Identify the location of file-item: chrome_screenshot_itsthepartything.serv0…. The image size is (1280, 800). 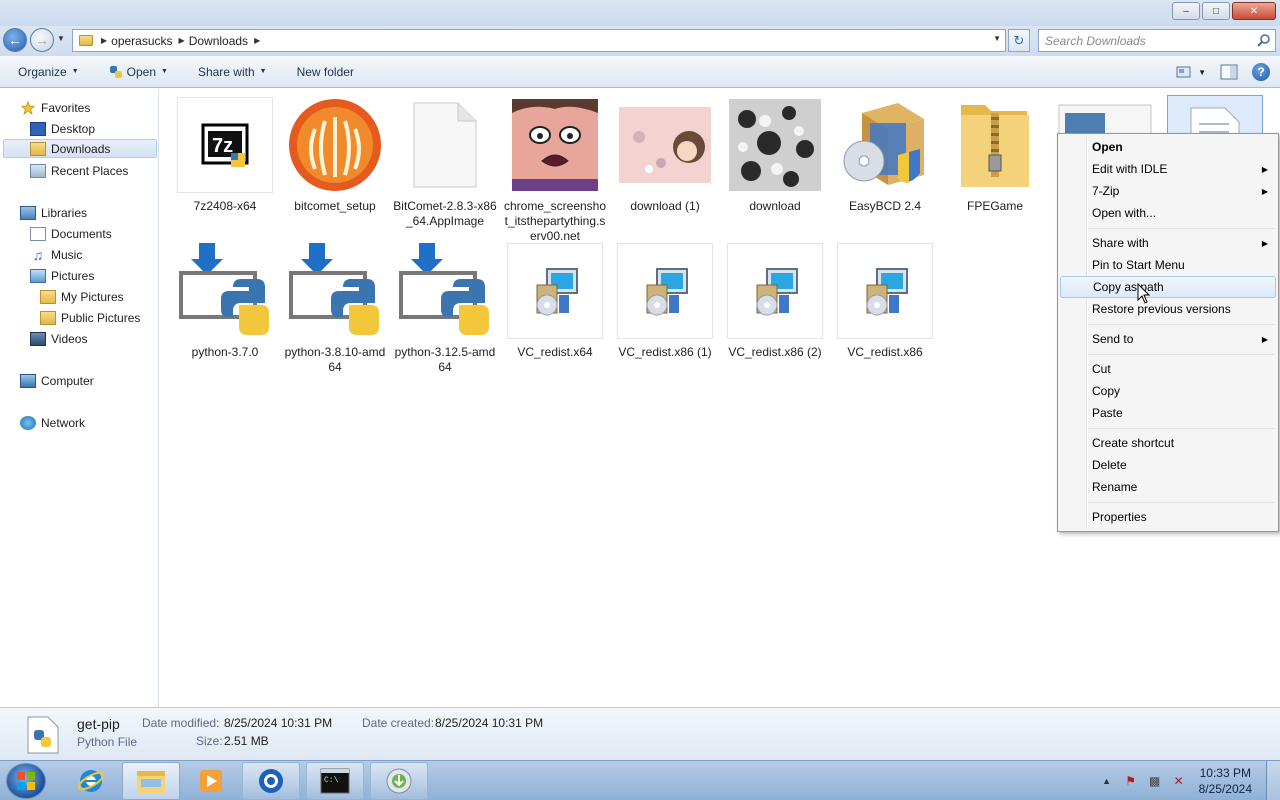
(555, 170).